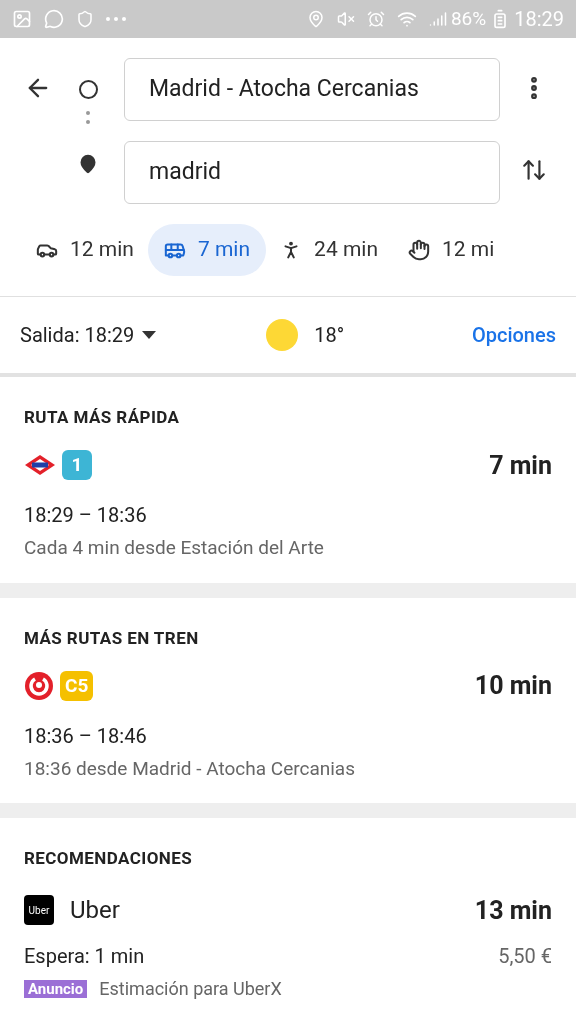 The image size is (576, 1024). What do you see at coordinates (282, 335) in the screenshot?
I see `sun-weather-icon` at bounding box center [282, 335].